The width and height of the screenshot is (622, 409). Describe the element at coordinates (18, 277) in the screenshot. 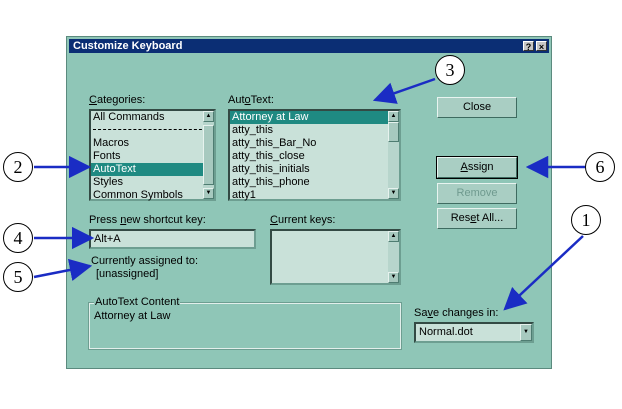

I see `callout-5: 5` at that location.